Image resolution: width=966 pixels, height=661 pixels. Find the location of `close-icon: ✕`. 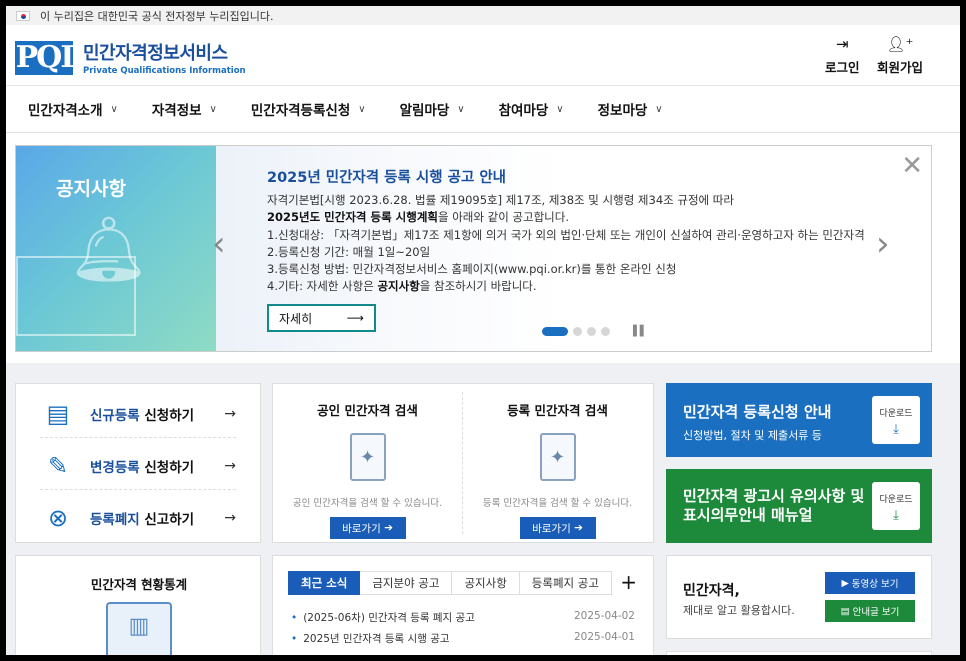

close-icon: ✕ is located at coordinates (912, 166).